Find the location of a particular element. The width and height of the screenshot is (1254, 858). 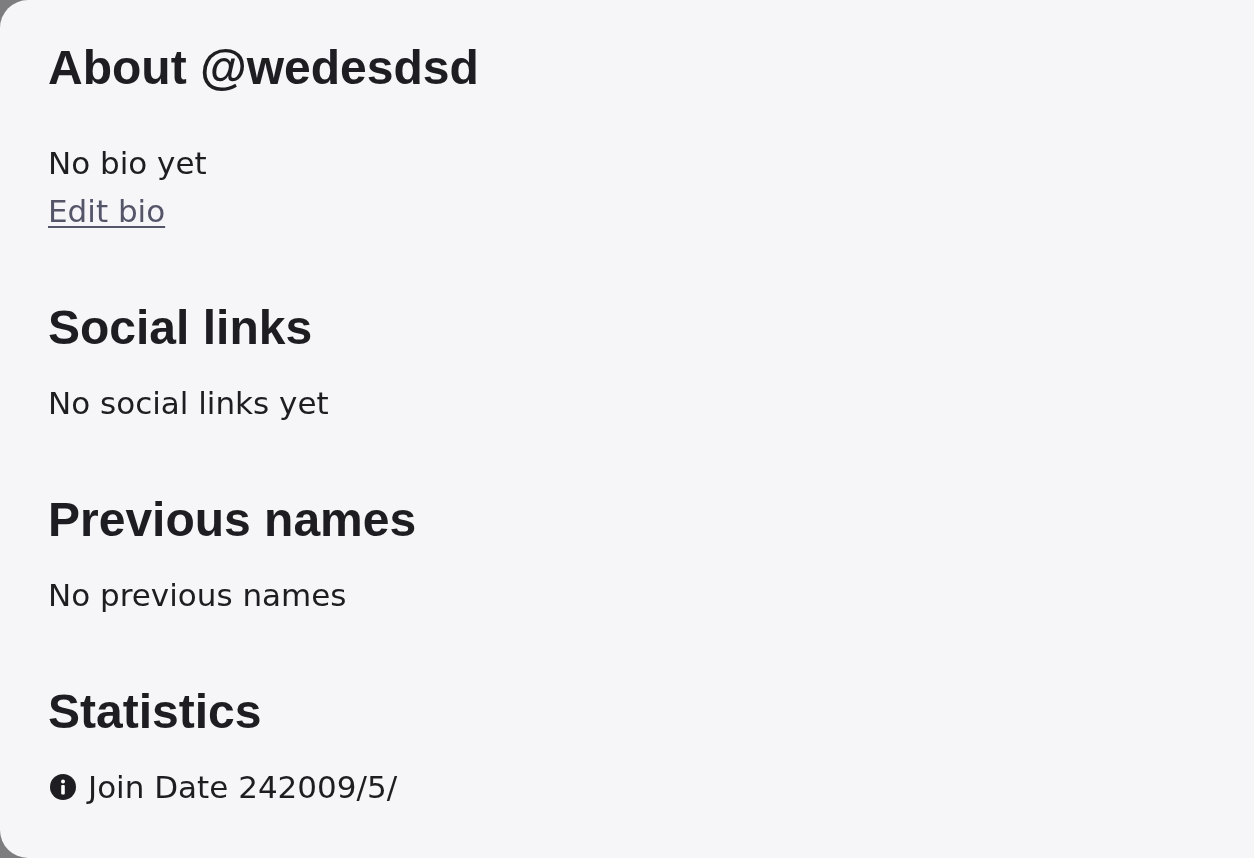

section-heading: Previous names is located at coordinates (232, 520).